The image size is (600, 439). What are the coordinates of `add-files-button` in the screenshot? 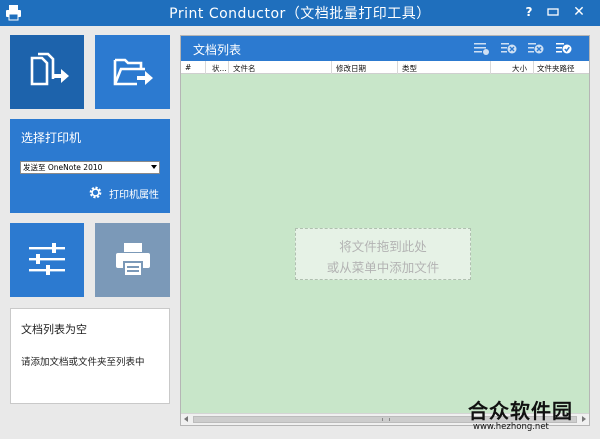 It's located at (47, 72).